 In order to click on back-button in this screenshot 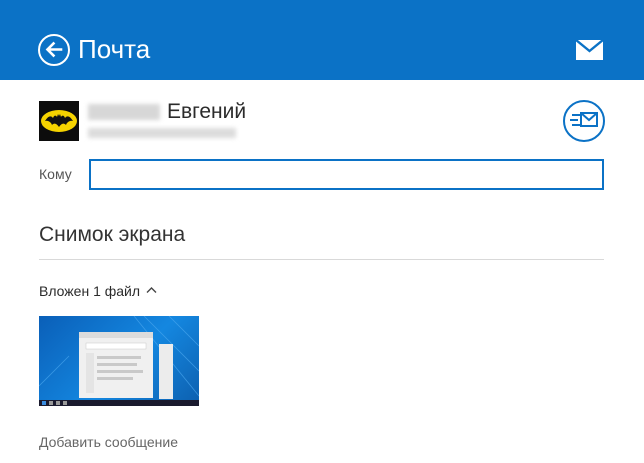, I will do `click(54, 50)`.